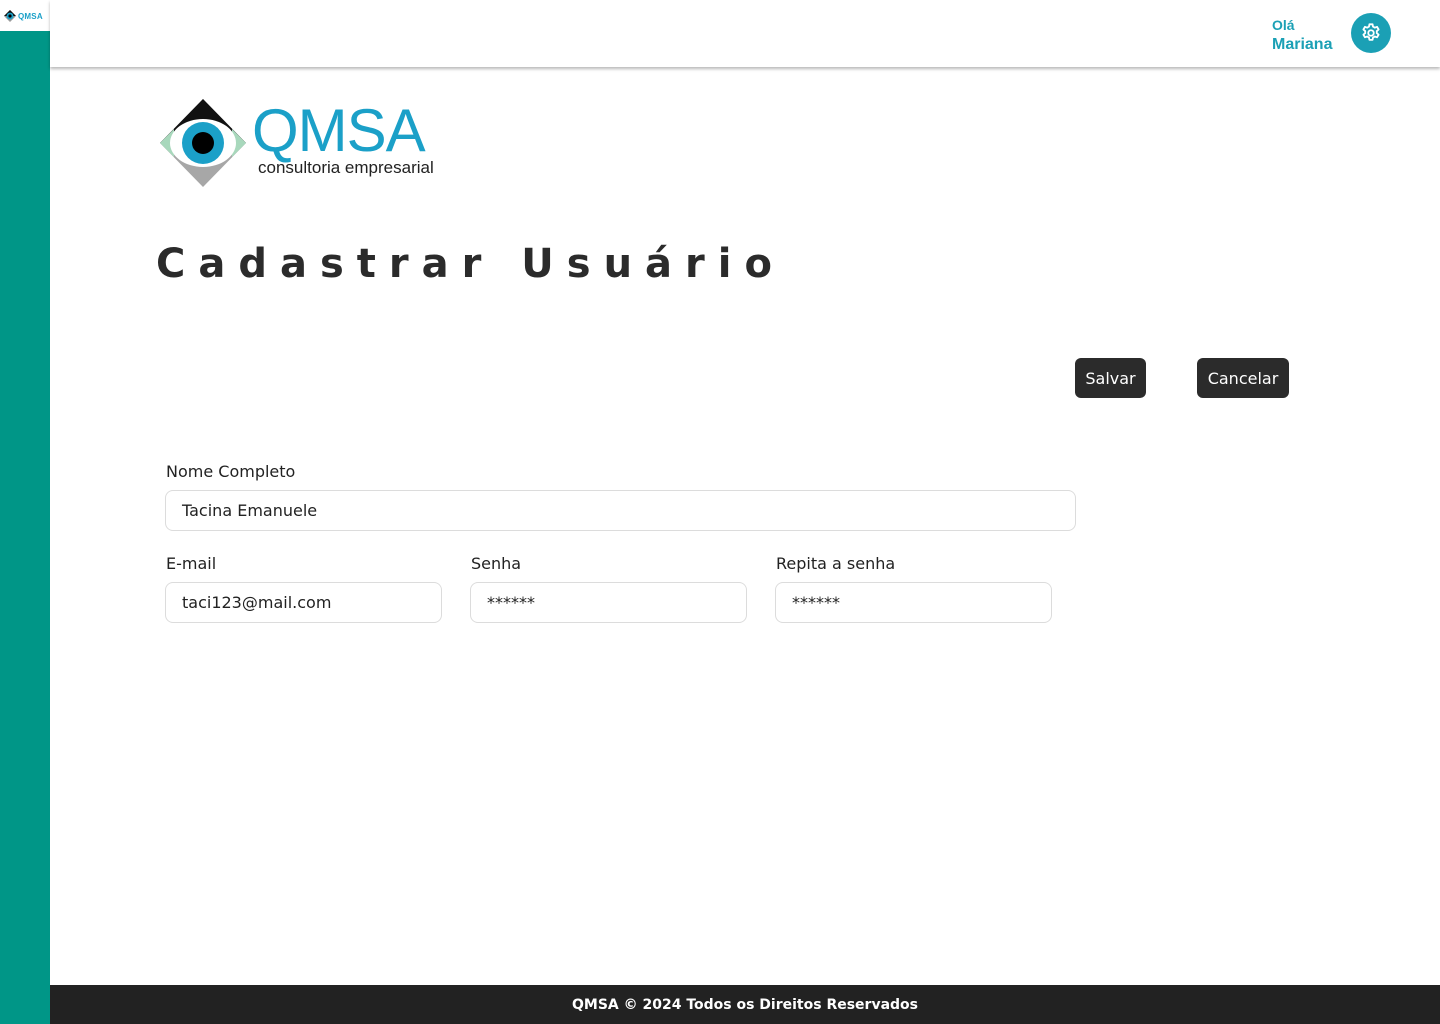 This screenshot has height=1024, width=1440. I want to click on sidebar: QMSA, so click(25, 512).